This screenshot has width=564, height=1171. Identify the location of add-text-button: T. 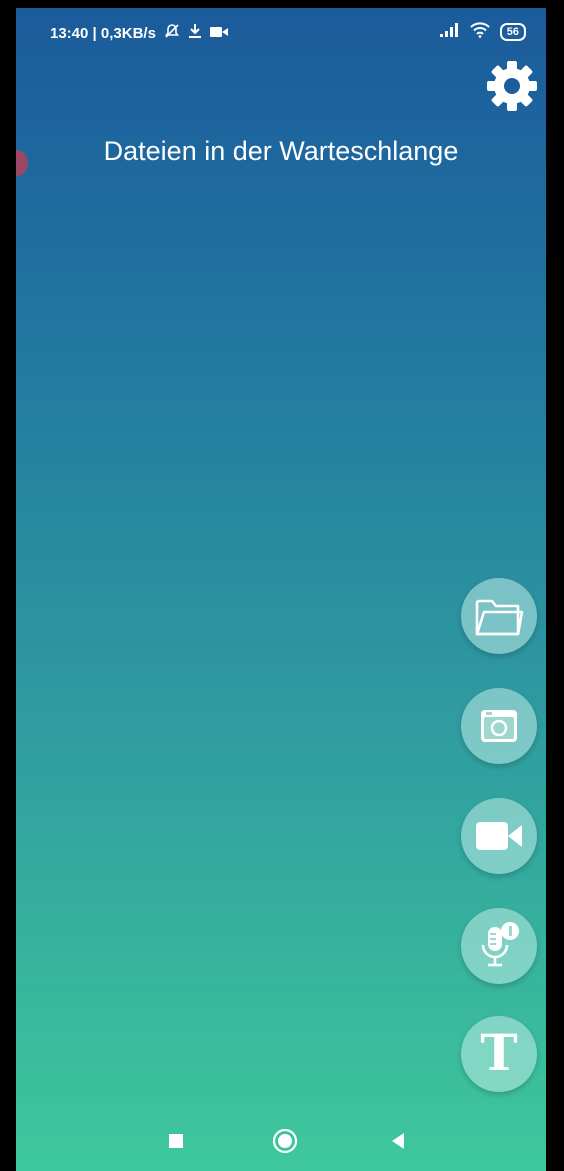
(499, 1054).